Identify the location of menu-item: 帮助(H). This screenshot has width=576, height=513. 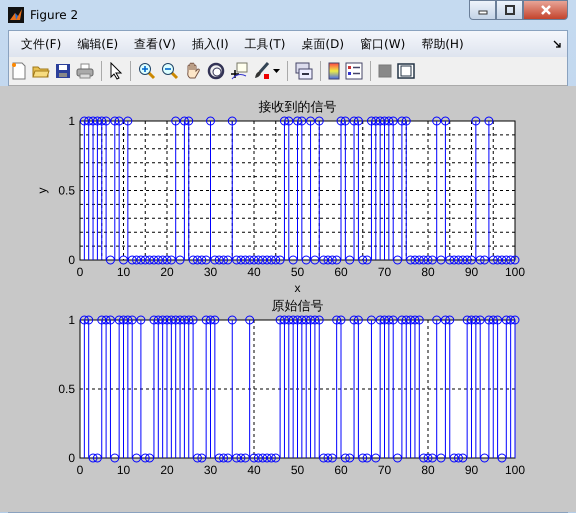
(442, 44).